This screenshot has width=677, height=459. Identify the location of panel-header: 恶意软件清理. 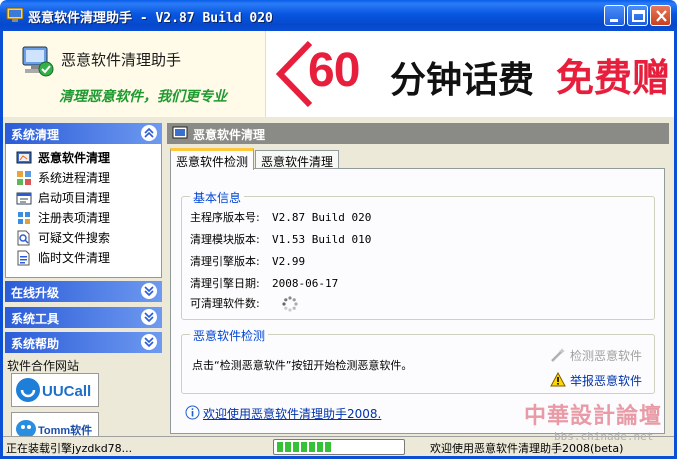
(418, 133).